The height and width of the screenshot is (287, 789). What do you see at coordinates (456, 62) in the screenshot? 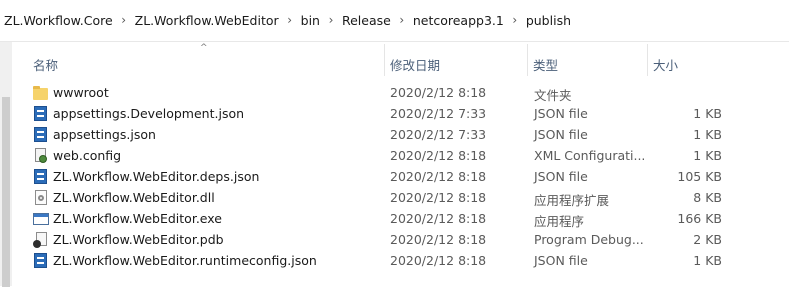
I see `column-header-modified: 修改日期` at bounding box center [456, 62].